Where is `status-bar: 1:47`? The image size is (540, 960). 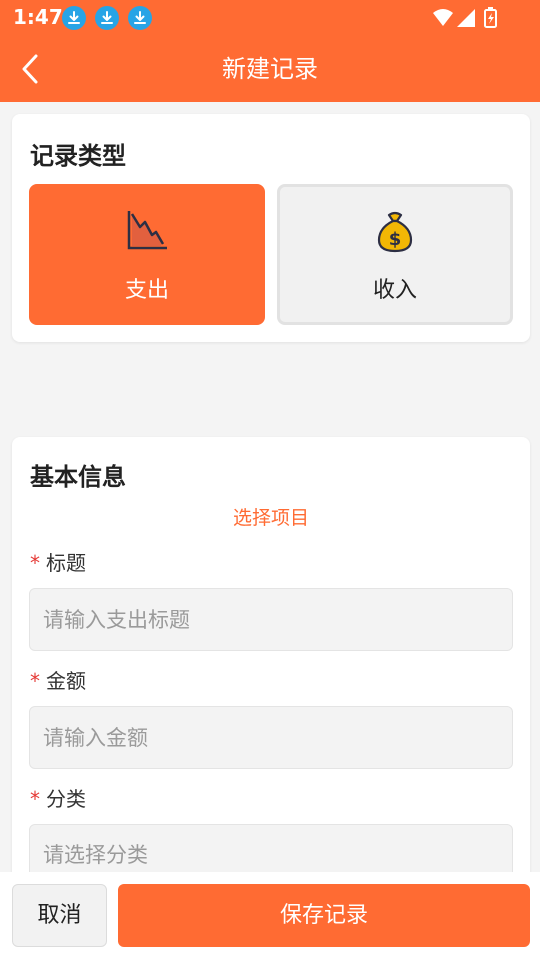 status-bar: 1:47 is located at coordinates (270, 18).